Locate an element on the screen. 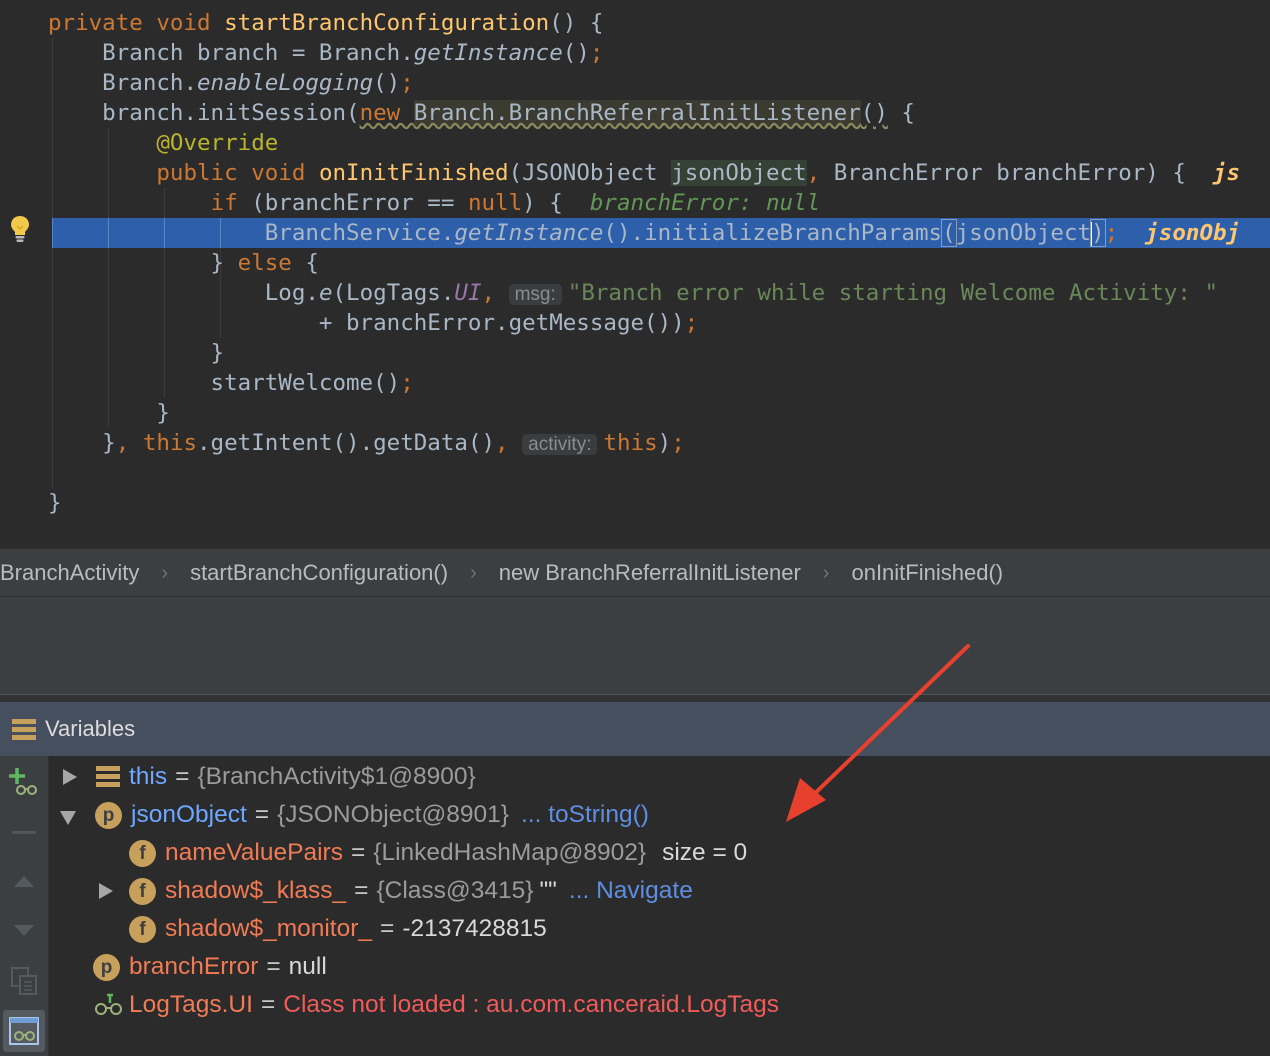  breadcrumb-item-method: startBranchConfiguration() is located at coordinates (319, 573).